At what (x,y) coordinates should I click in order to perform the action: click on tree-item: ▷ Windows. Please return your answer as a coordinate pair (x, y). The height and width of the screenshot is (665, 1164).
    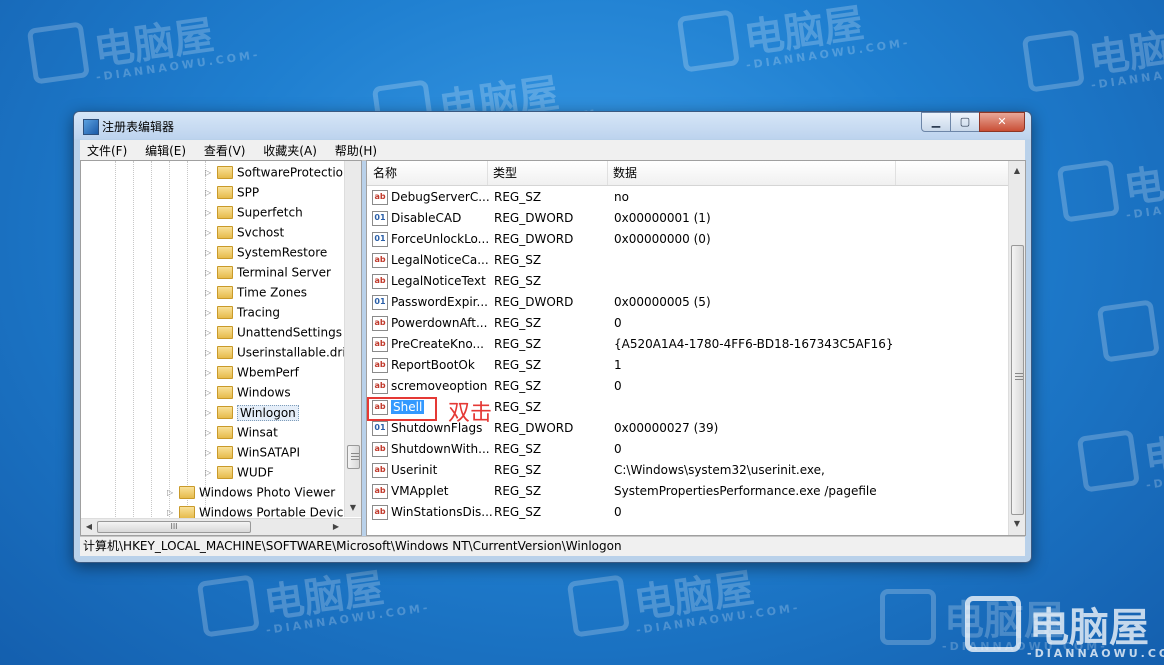
    Looking at the image, I should click on (248, 392).